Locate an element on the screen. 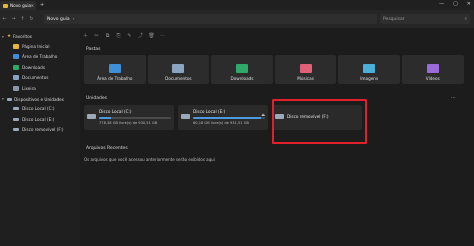 The image size is (474, 246). forward-button: → is located at coordinates (13, 19).